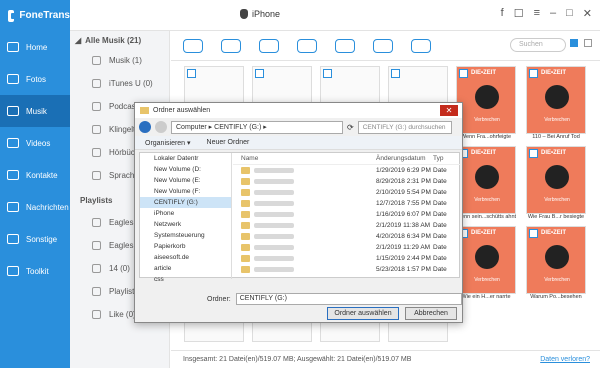  What do you see at coordinates (185, 213) in the screenshot?
I see `tree-item: iPhone` at bounding box center [185, 213].